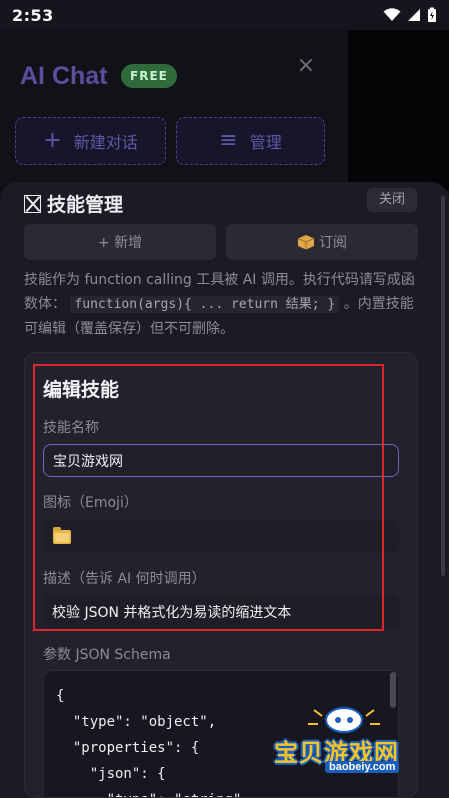 The image size is (449, 798). What do you see at coordinates (227, 792) in the screenshot?
I see `schema-line: "type": "string"` at bounding box center [227, 792].